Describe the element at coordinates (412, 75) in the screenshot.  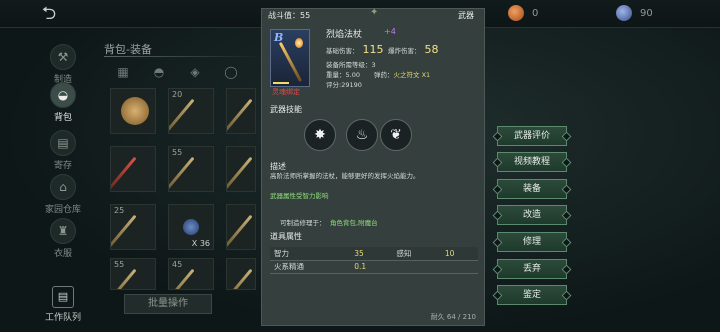
I see `ammo-value: 火之符文 X1` at that location.